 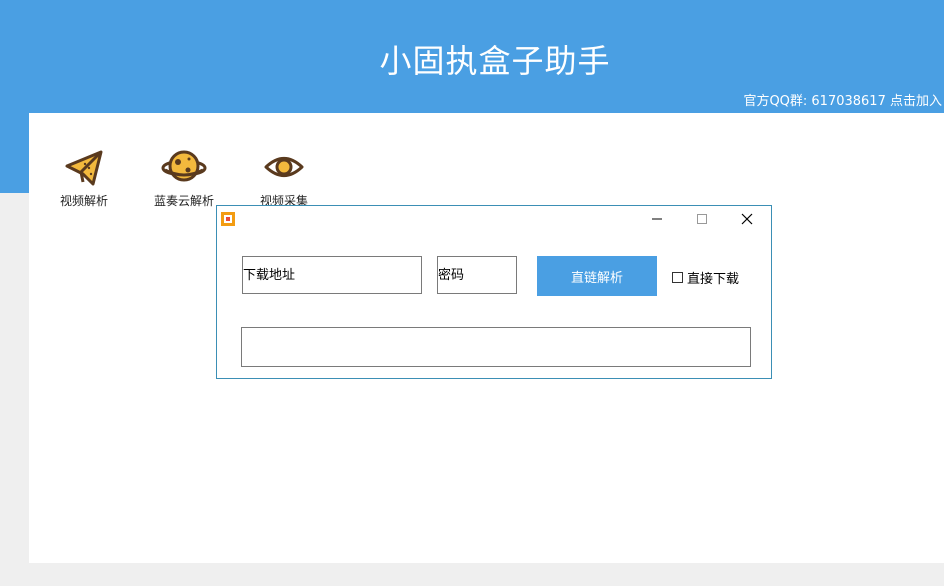 What do you see at coordinates (842, 99) in the screenshot?
I see `qq-group-link: 官方QQ群: 617038617 点击加入` at bounding box center [842, 99].